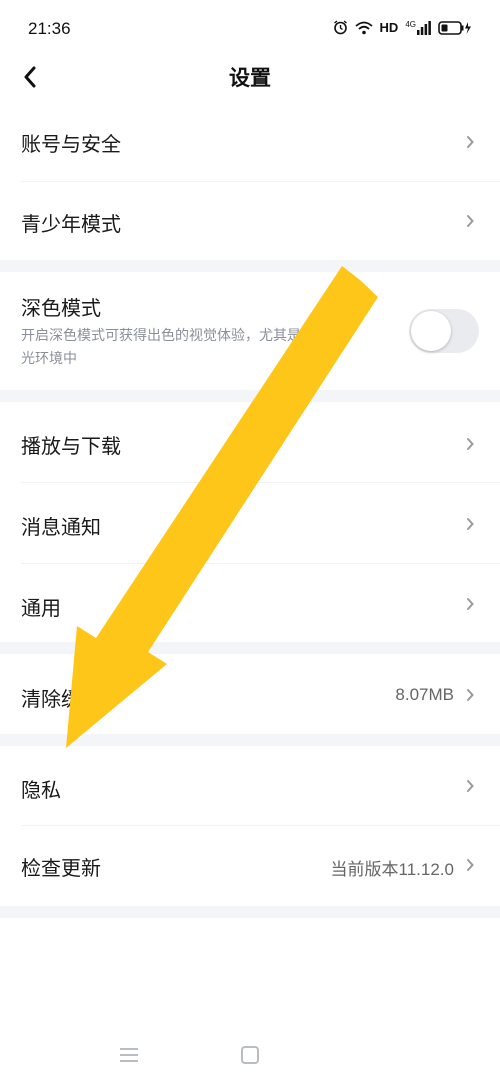  What do you see at coordinates (71, 446) in the screenshot?
I see `playback-download-label: 播放与下载` at bounding box center [71, 446].